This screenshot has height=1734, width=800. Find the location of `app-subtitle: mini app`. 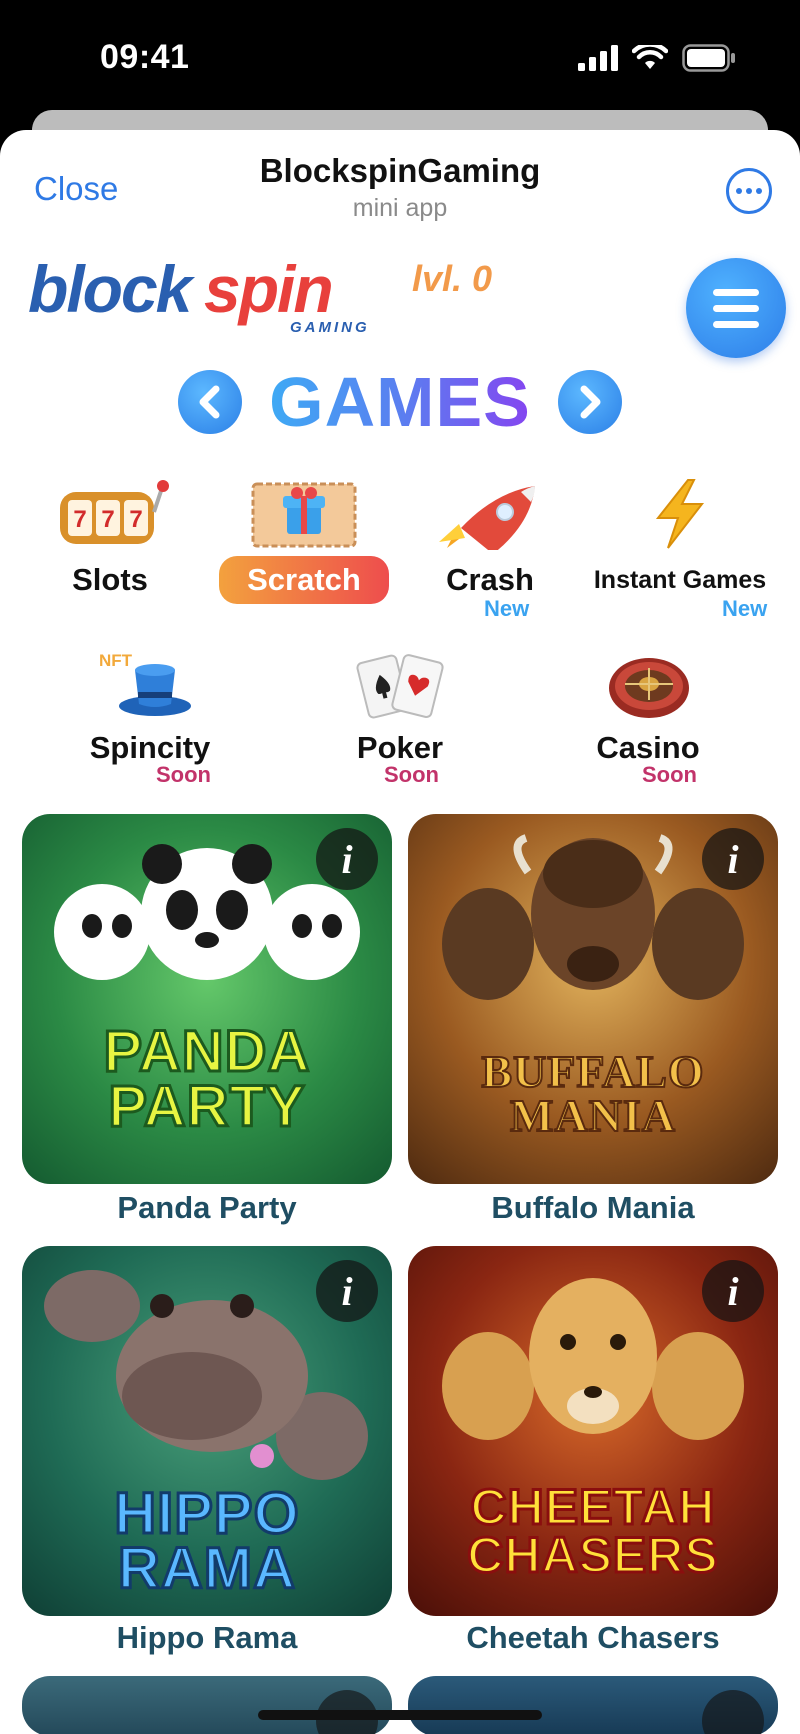

app-subtitle: mini app is located at coordinates (400, 208).